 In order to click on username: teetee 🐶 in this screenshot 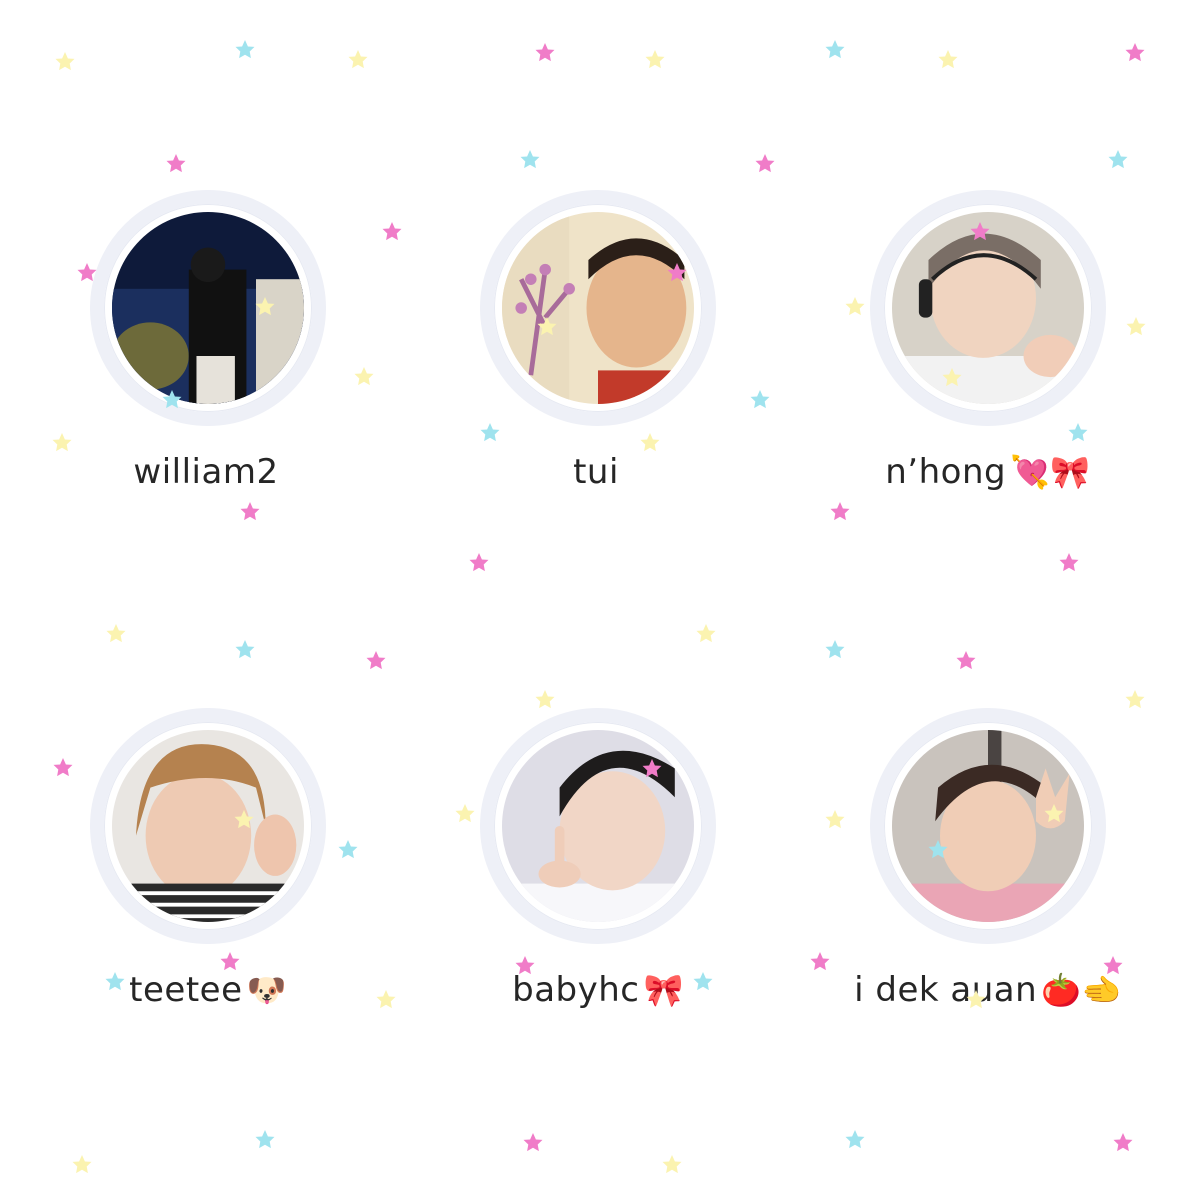, I will do `click(208, 990)`.